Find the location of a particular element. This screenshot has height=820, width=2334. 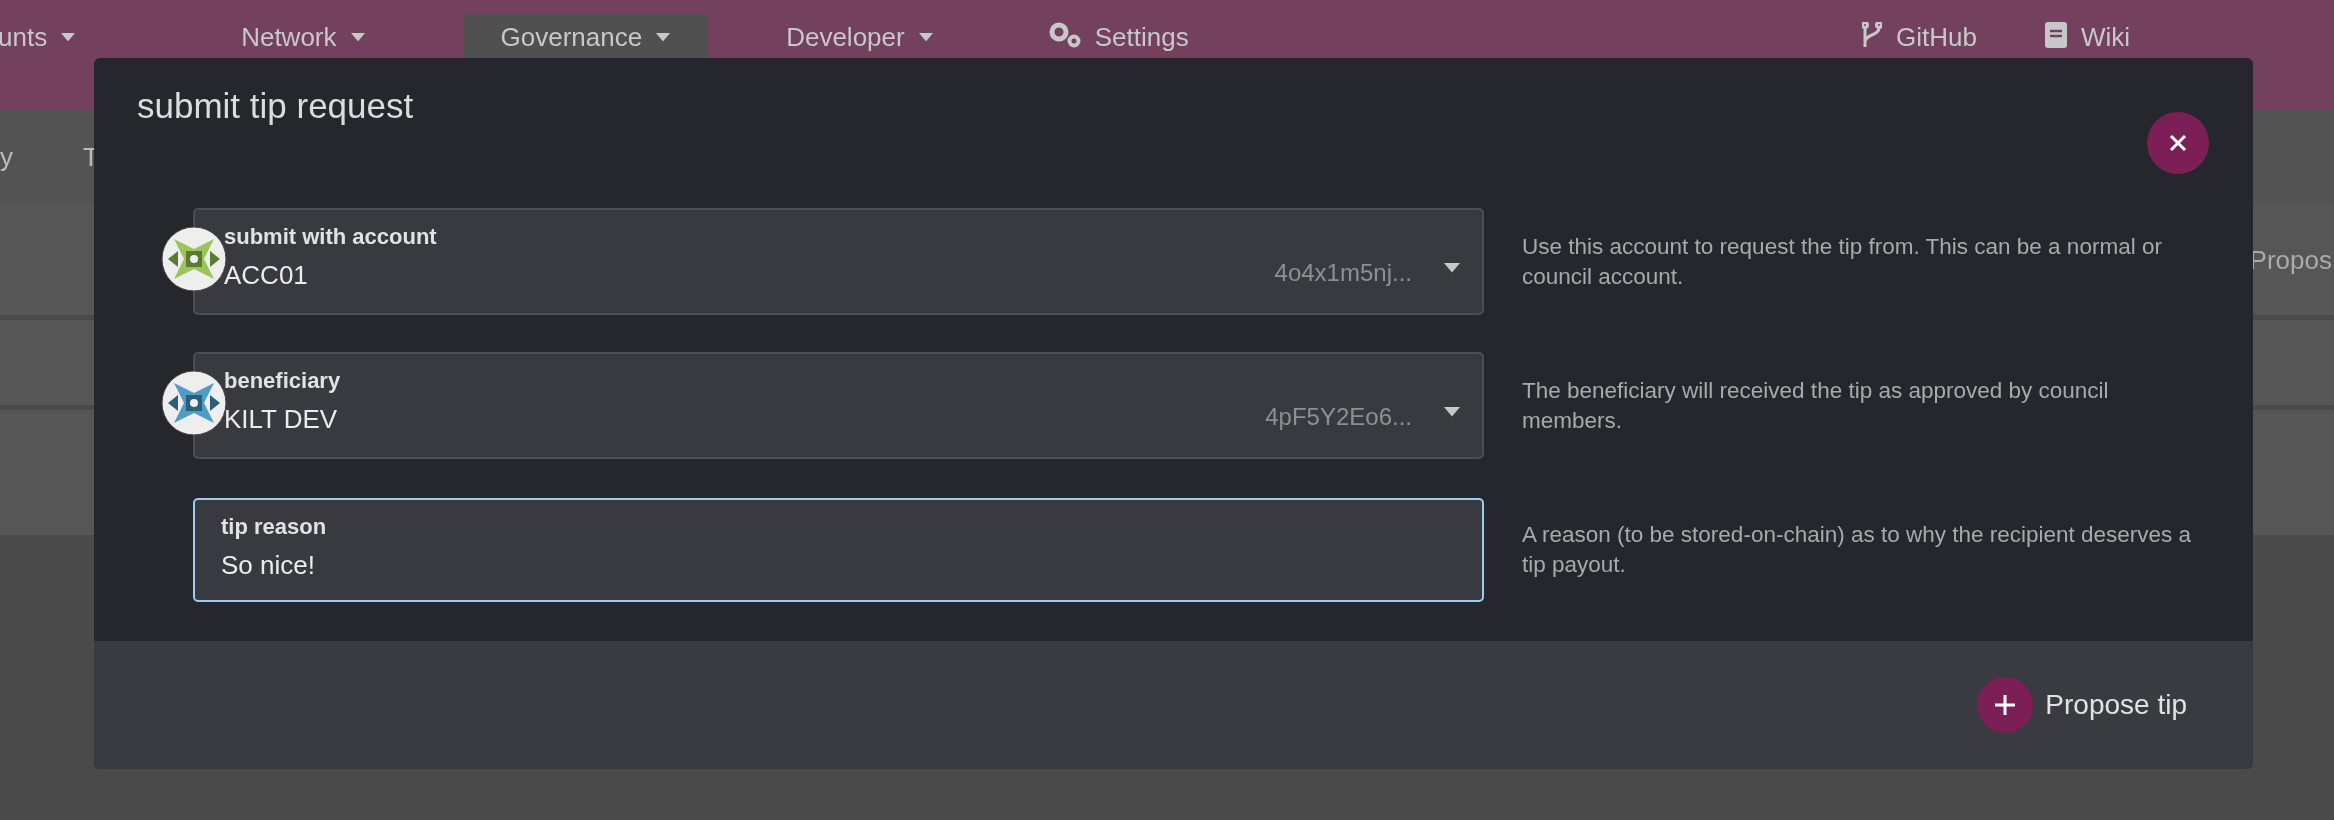

nav-tab: Settings is located at coordinates (1118, 54).